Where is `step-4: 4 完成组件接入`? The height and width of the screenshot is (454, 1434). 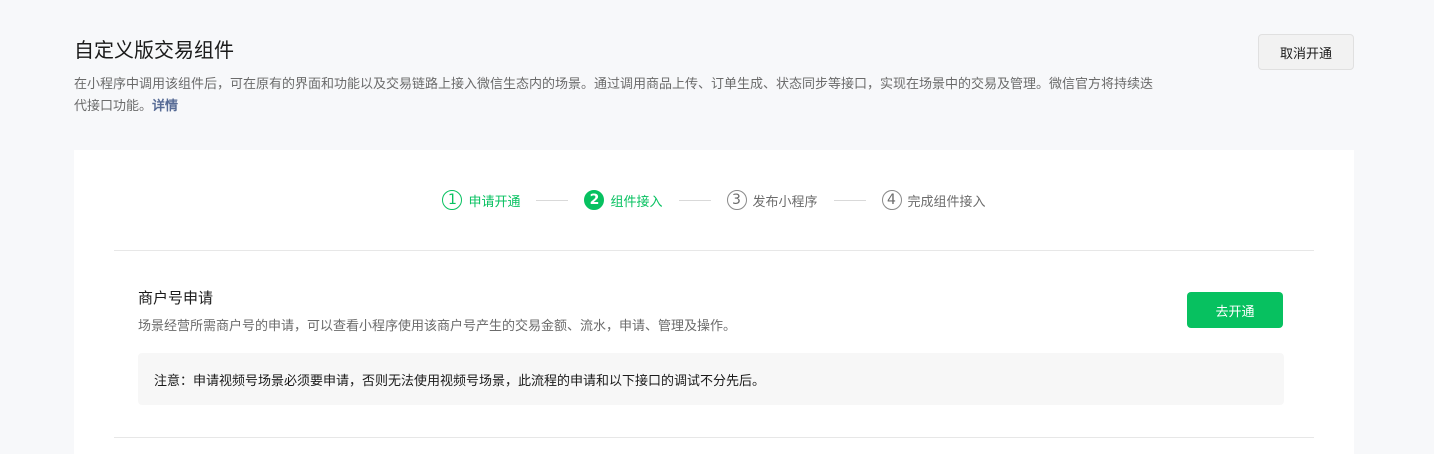 step-4: 4 完成组件接入 is located at coordinates (933, 200).